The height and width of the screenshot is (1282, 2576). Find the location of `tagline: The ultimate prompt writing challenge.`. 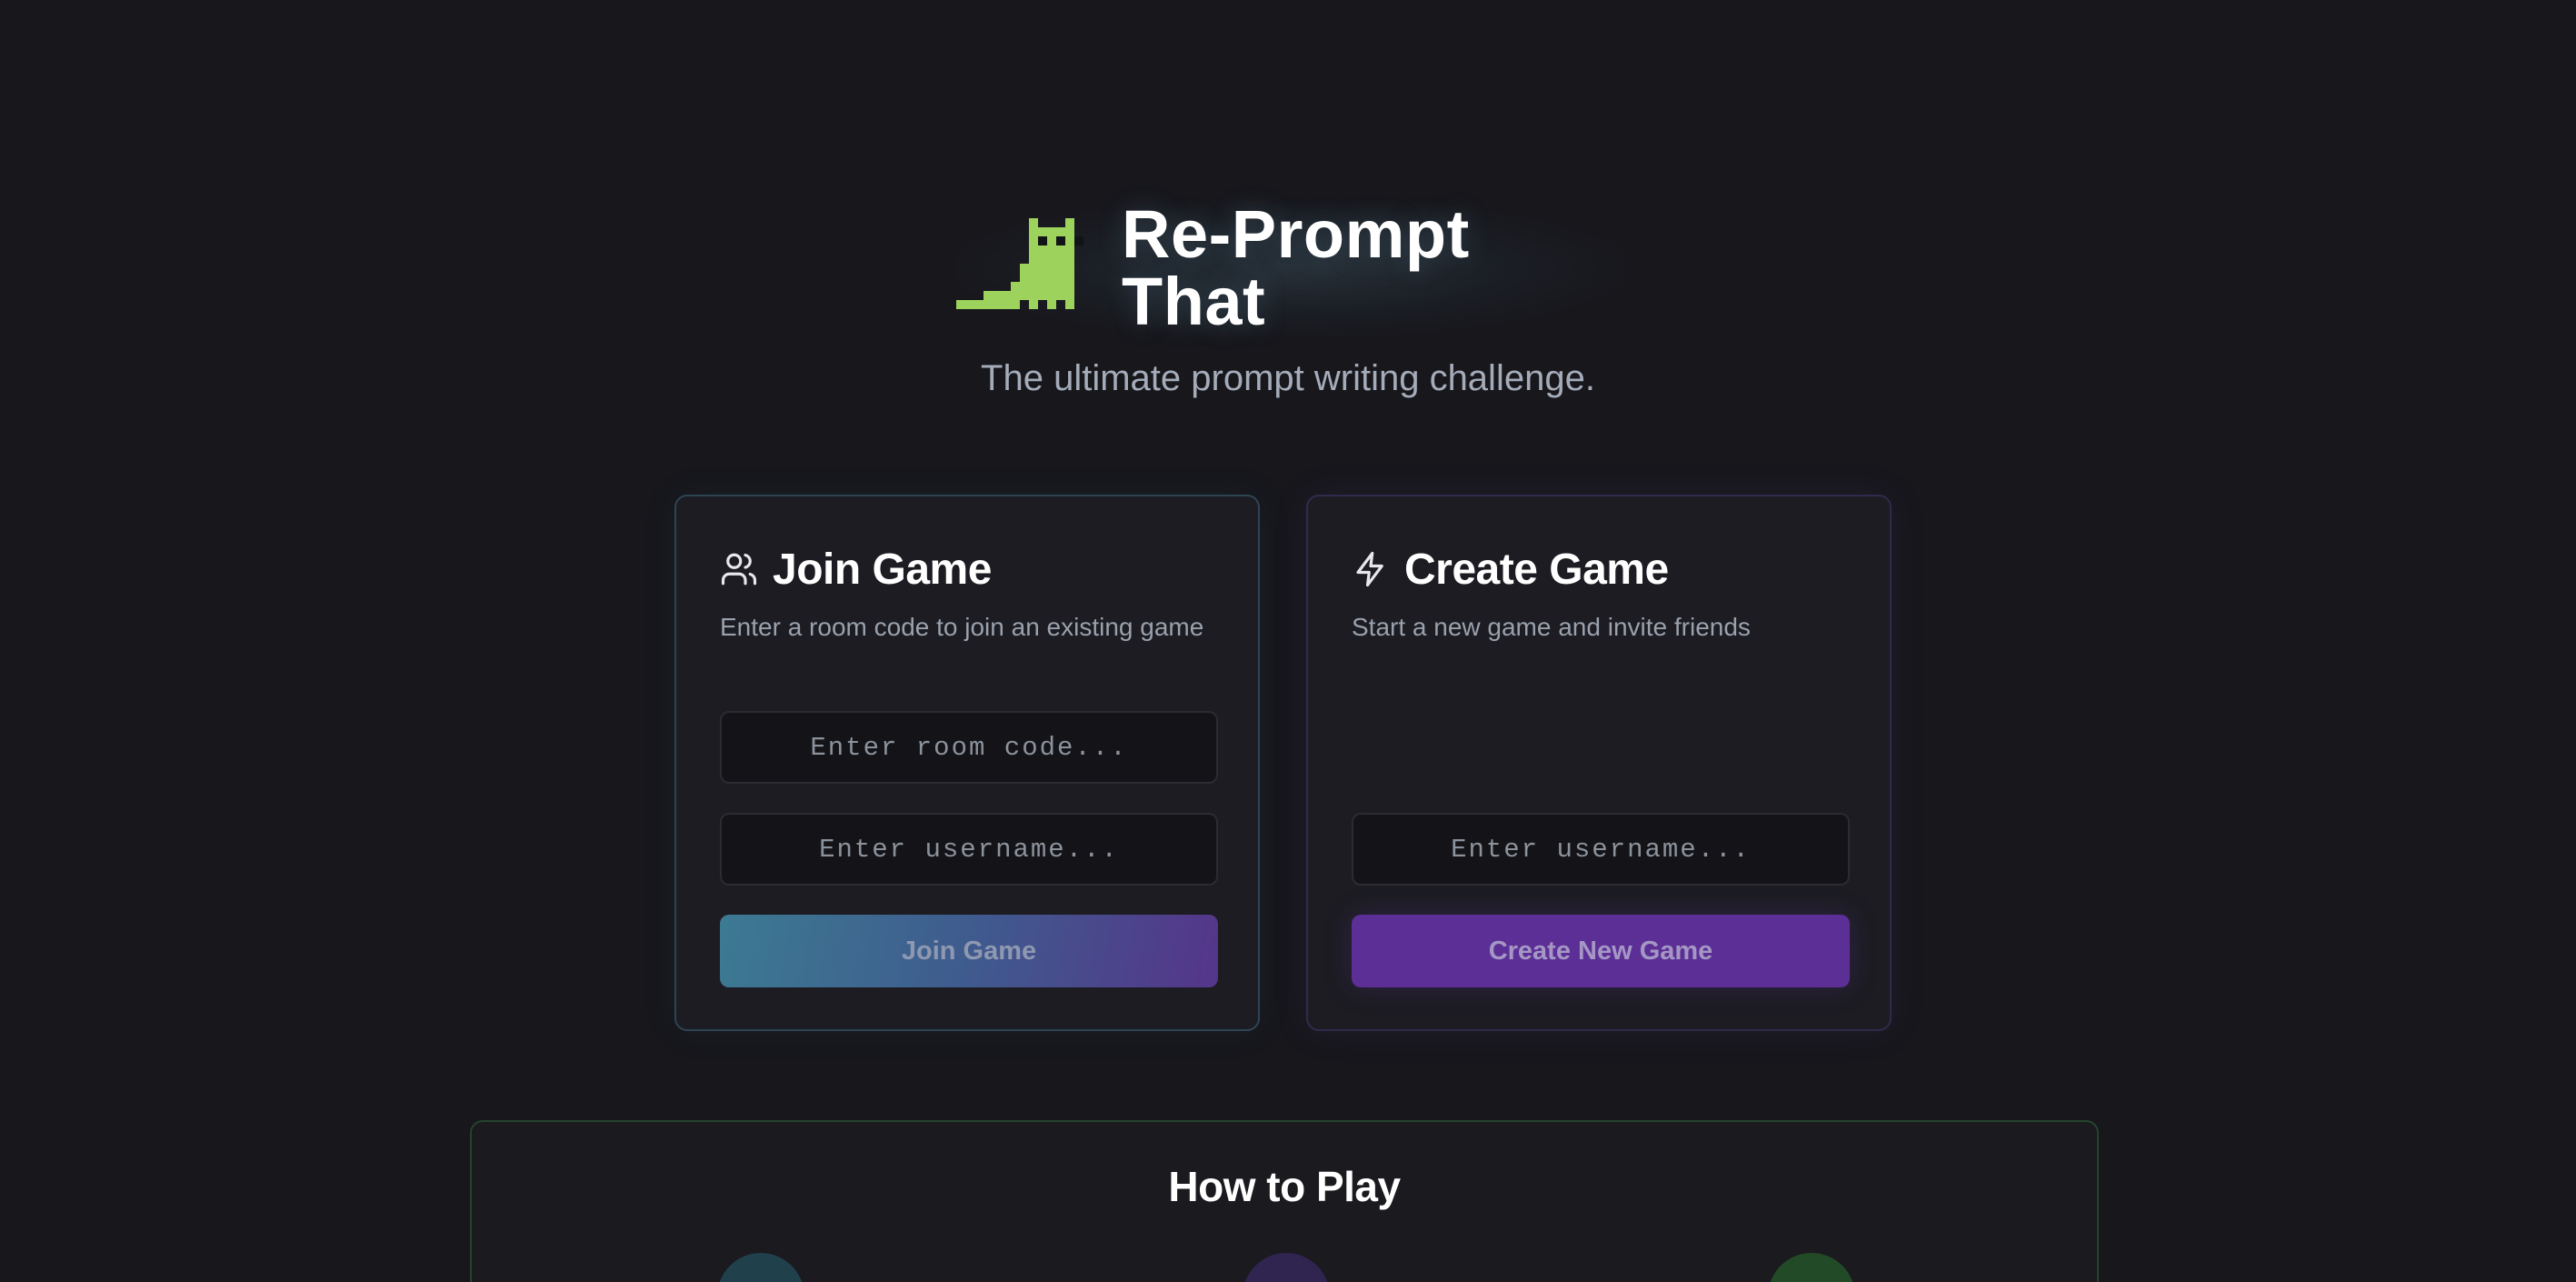

tagline: The ultimate prompt writing challenge. is located at coordinates (1288, 378).